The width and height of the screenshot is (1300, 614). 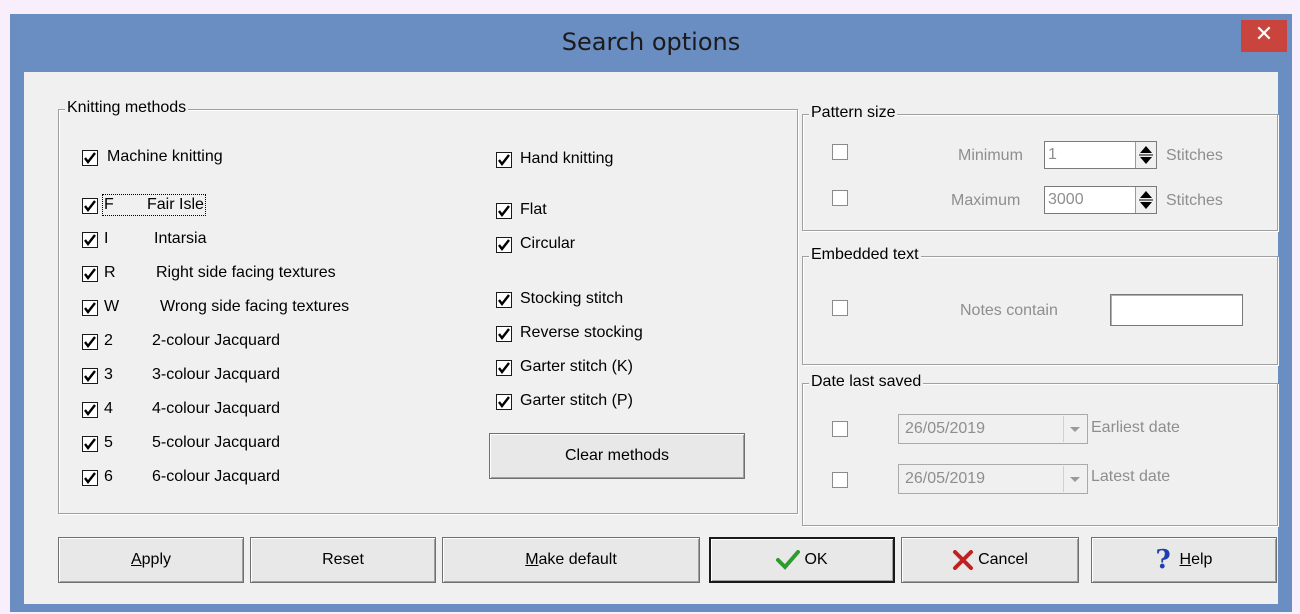 What do you see at coordinates (180, 238) in the screenshot?
I see `method-i-name: Intarsia` at bounding box center [180, 238].